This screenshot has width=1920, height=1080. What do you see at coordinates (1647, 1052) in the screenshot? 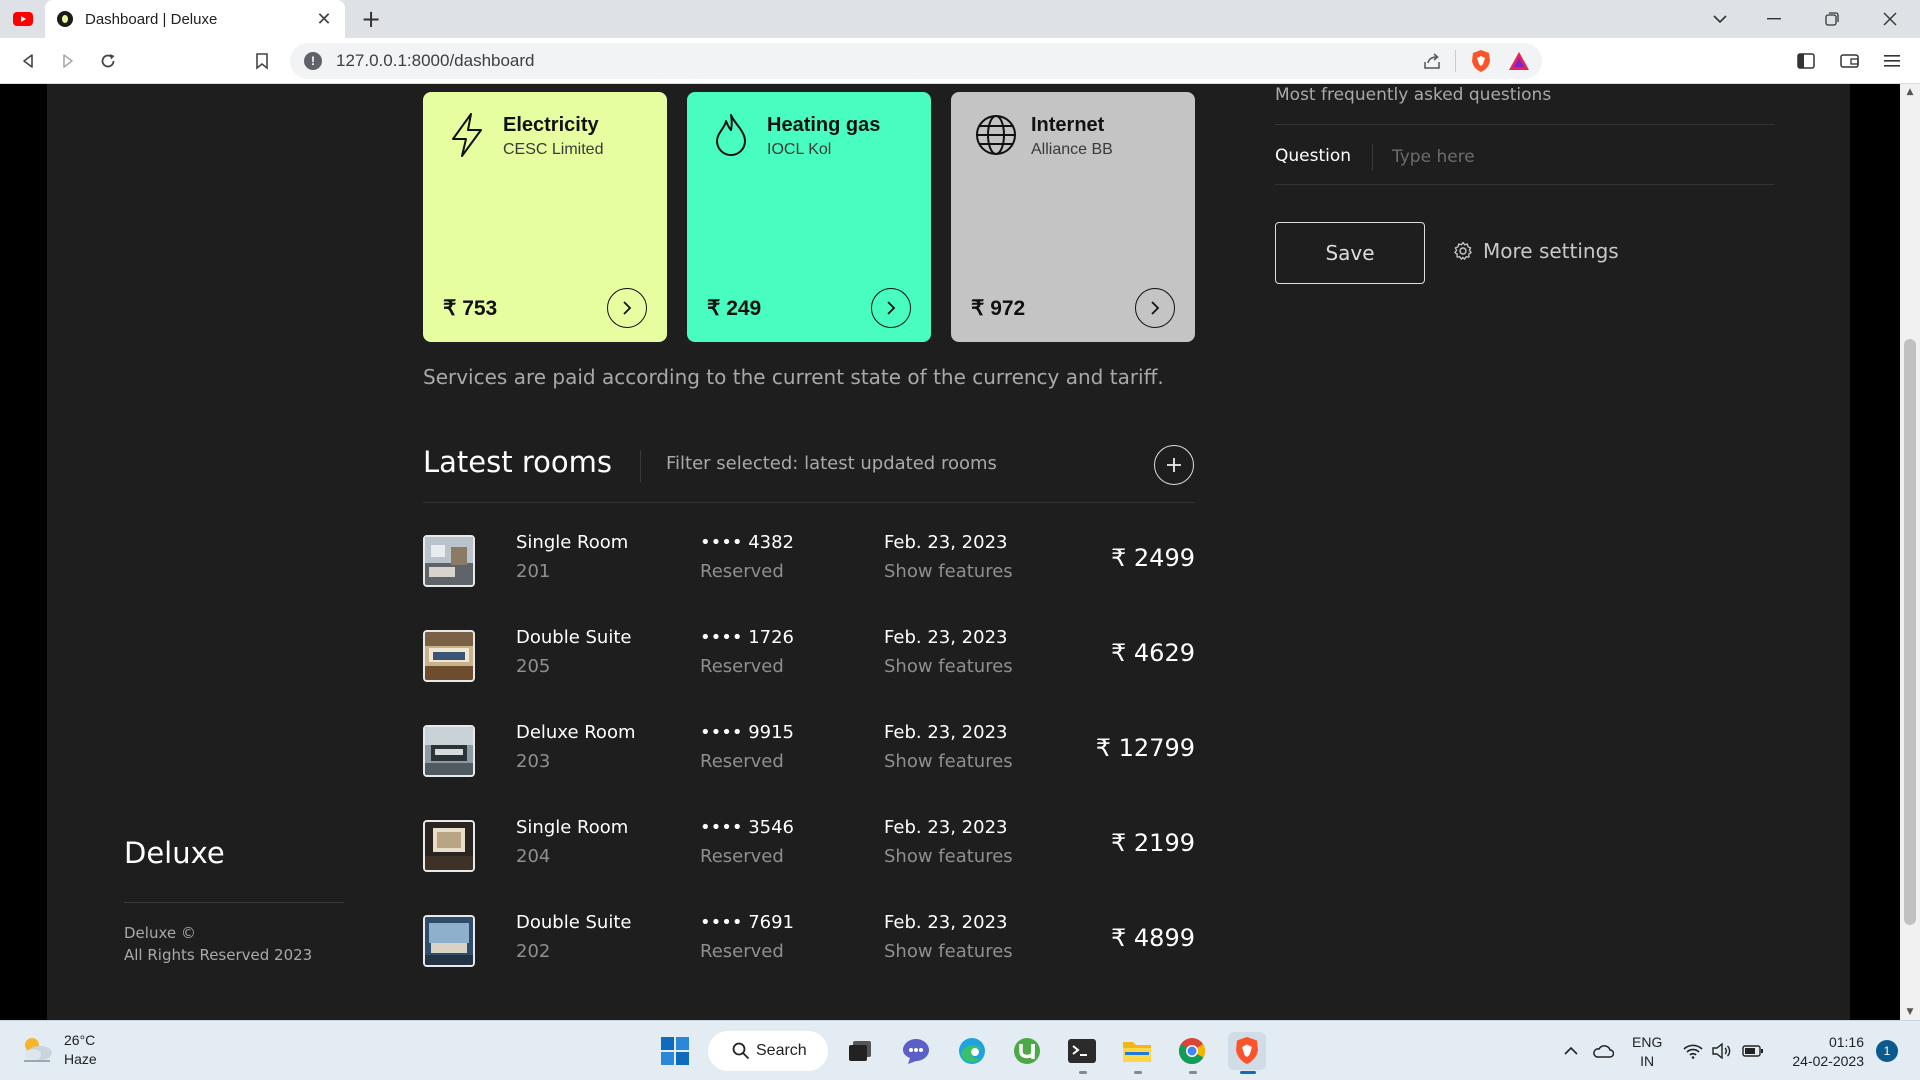
I see `input-language: ENG IN` at bounding box center [1647, 1052].